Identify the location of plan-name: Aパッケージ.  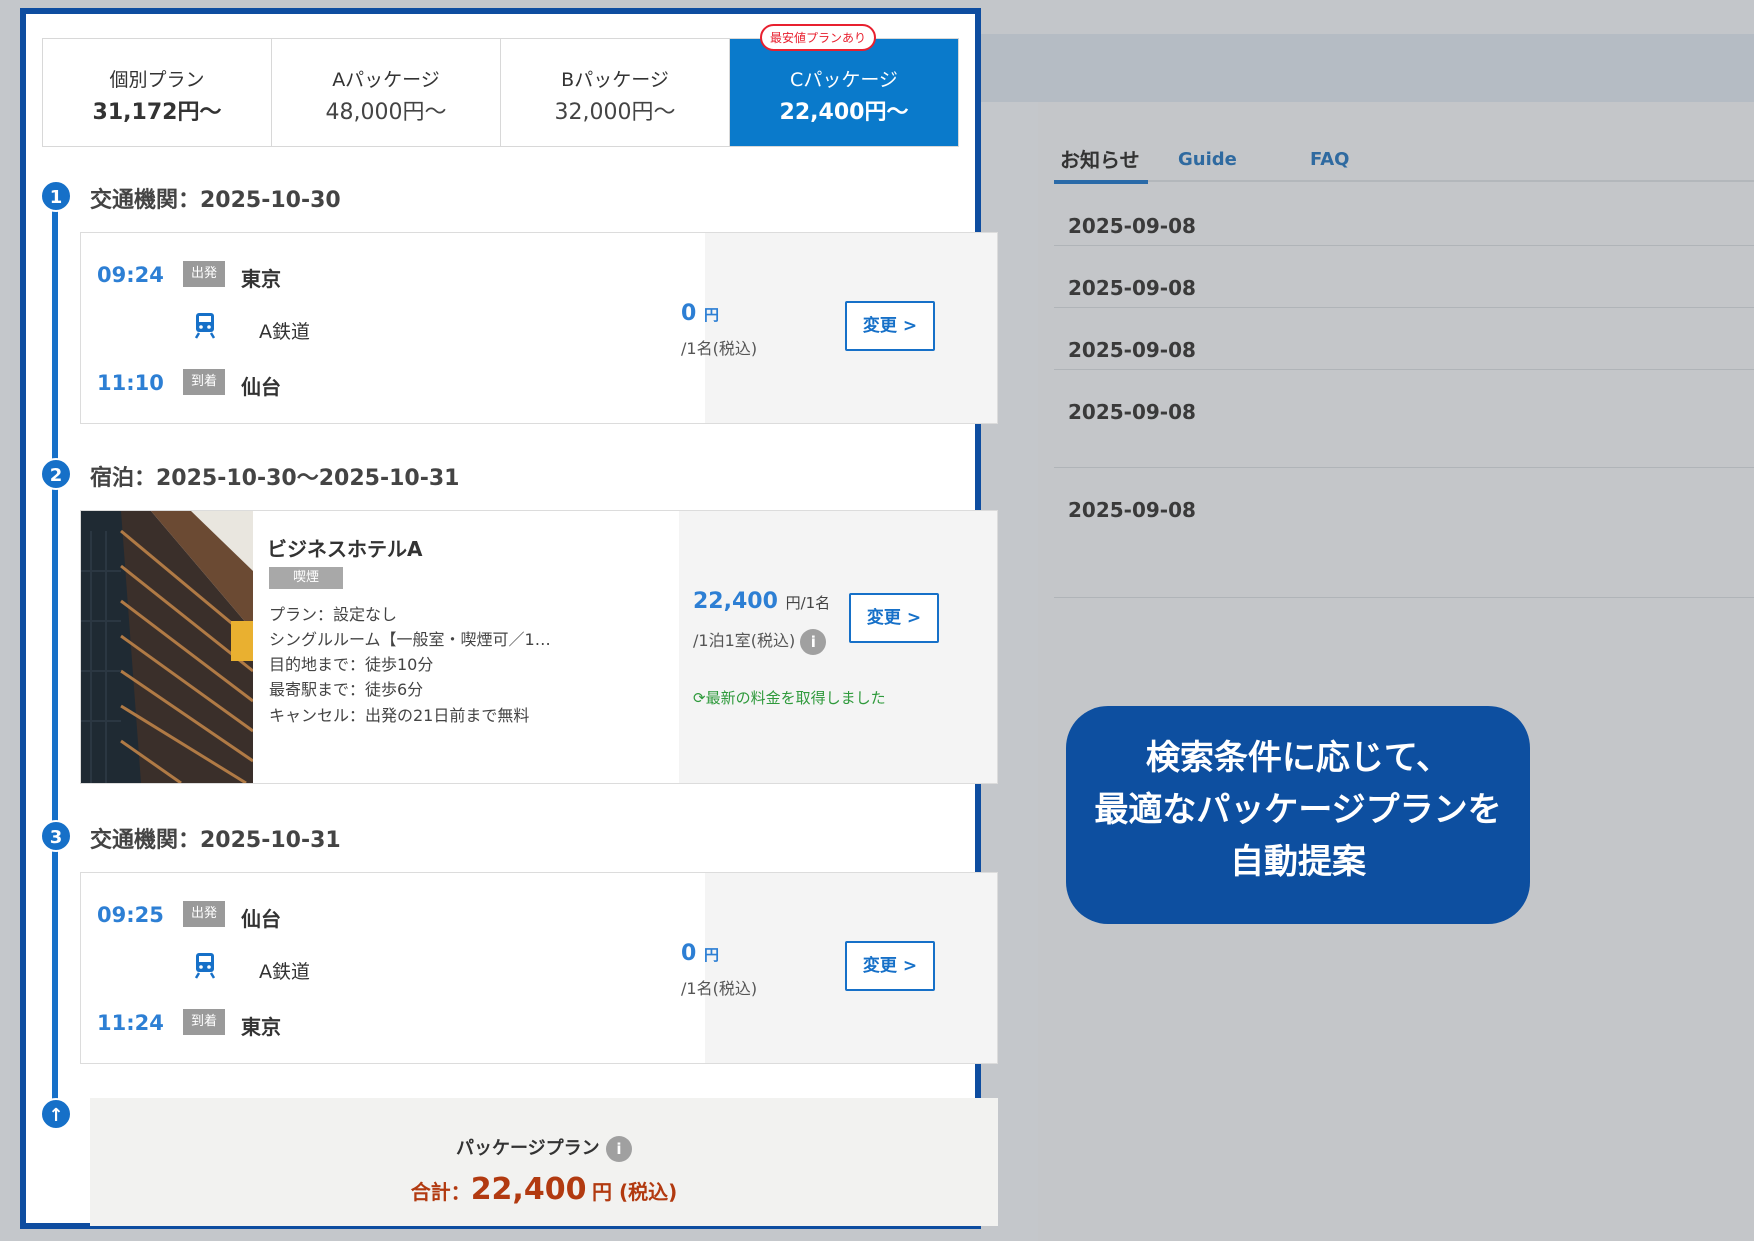
(386, 80).